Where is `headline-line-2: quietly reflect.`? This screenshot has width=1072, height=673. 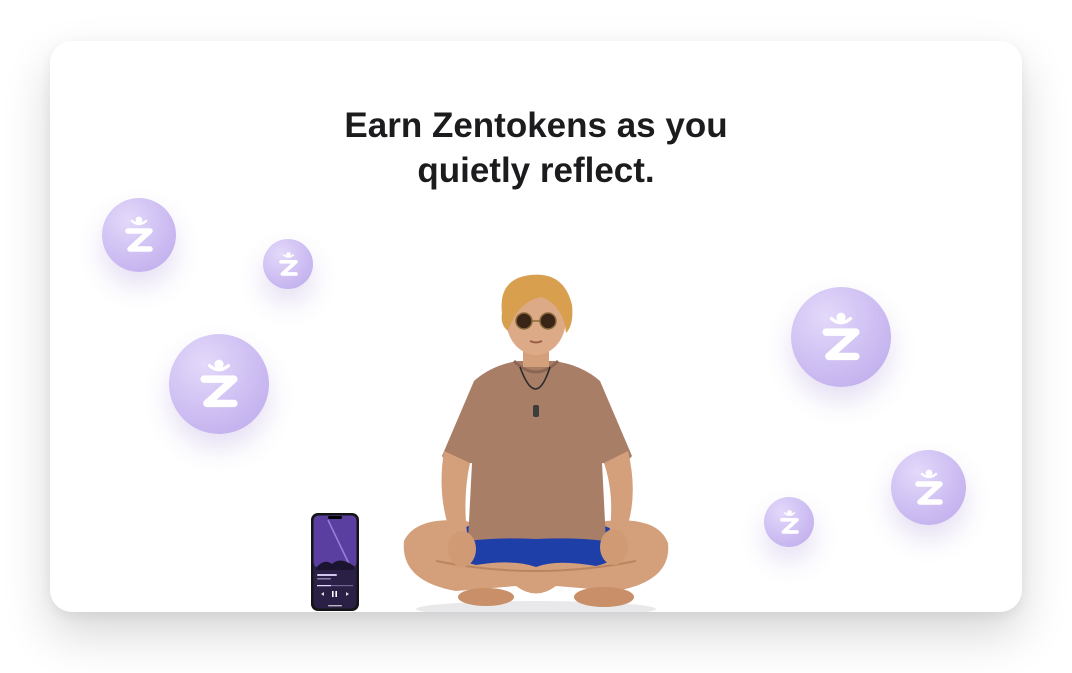
headline-line-2: quietly reflect. is located at coordinates (536, 170).